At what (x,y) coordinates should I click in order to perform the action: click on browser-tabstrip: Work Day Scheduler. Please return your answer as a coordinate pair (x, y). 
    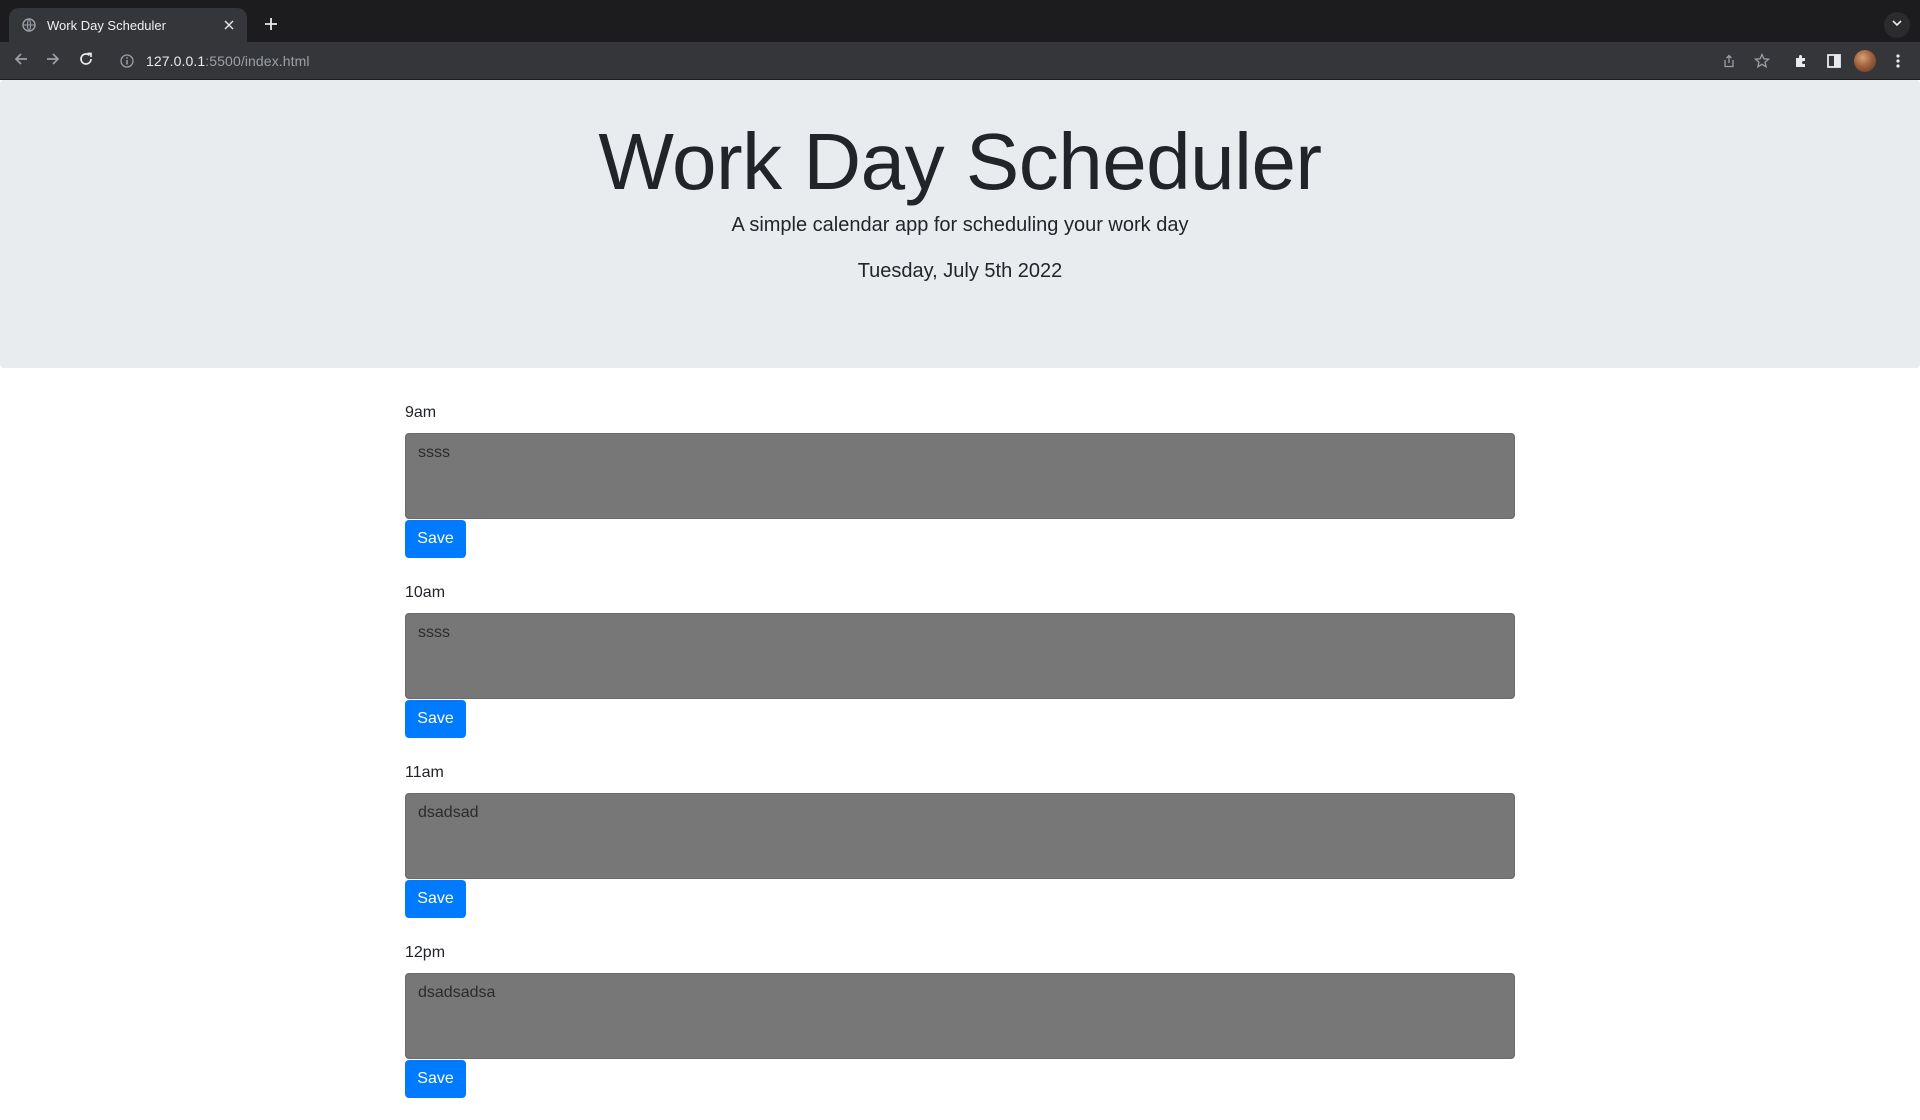
    Looking at the image, I should click on (960, 21).